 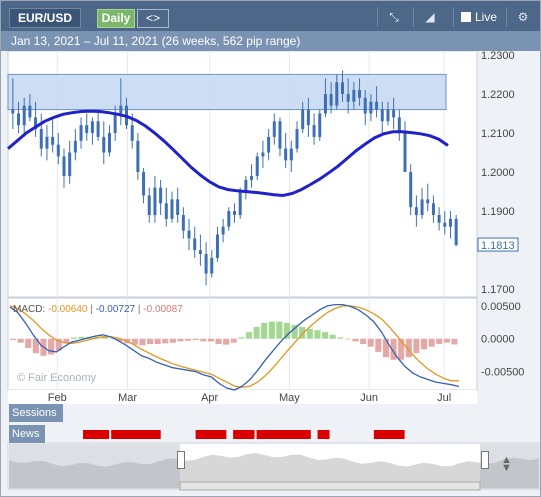 I want to click on timeframe-button: Daily, so click(x=116, y=18).